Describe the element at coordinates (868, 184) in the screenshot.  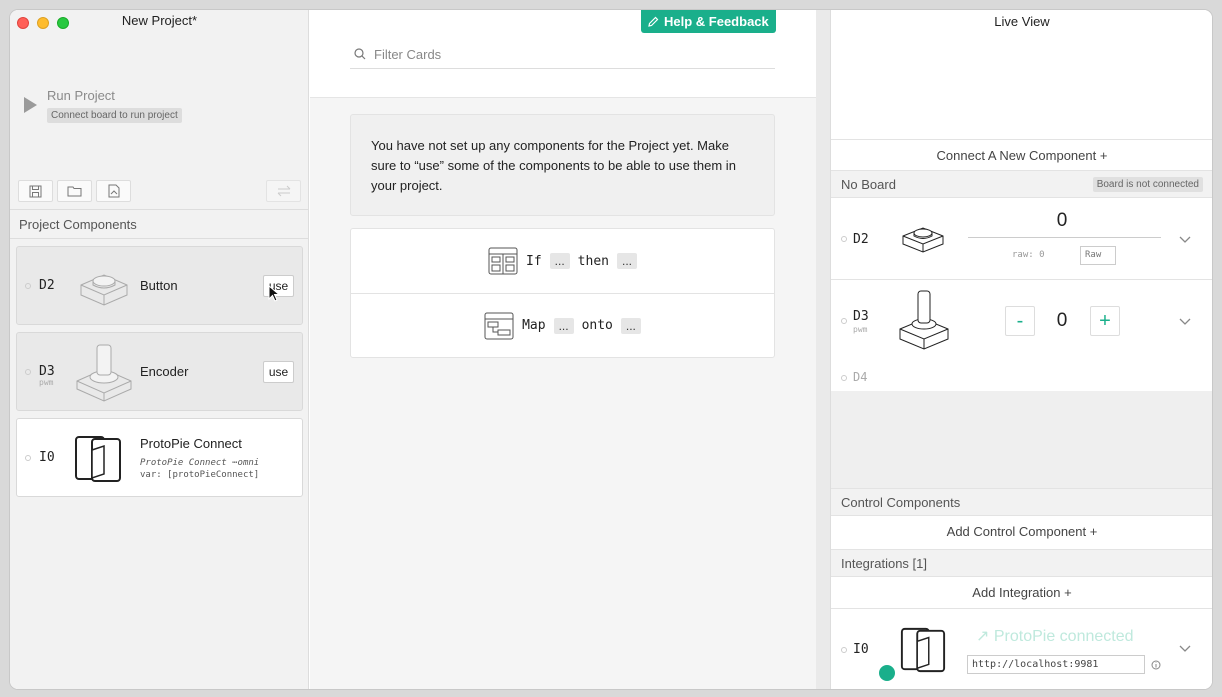
I see `board-label: No Board` at that location.